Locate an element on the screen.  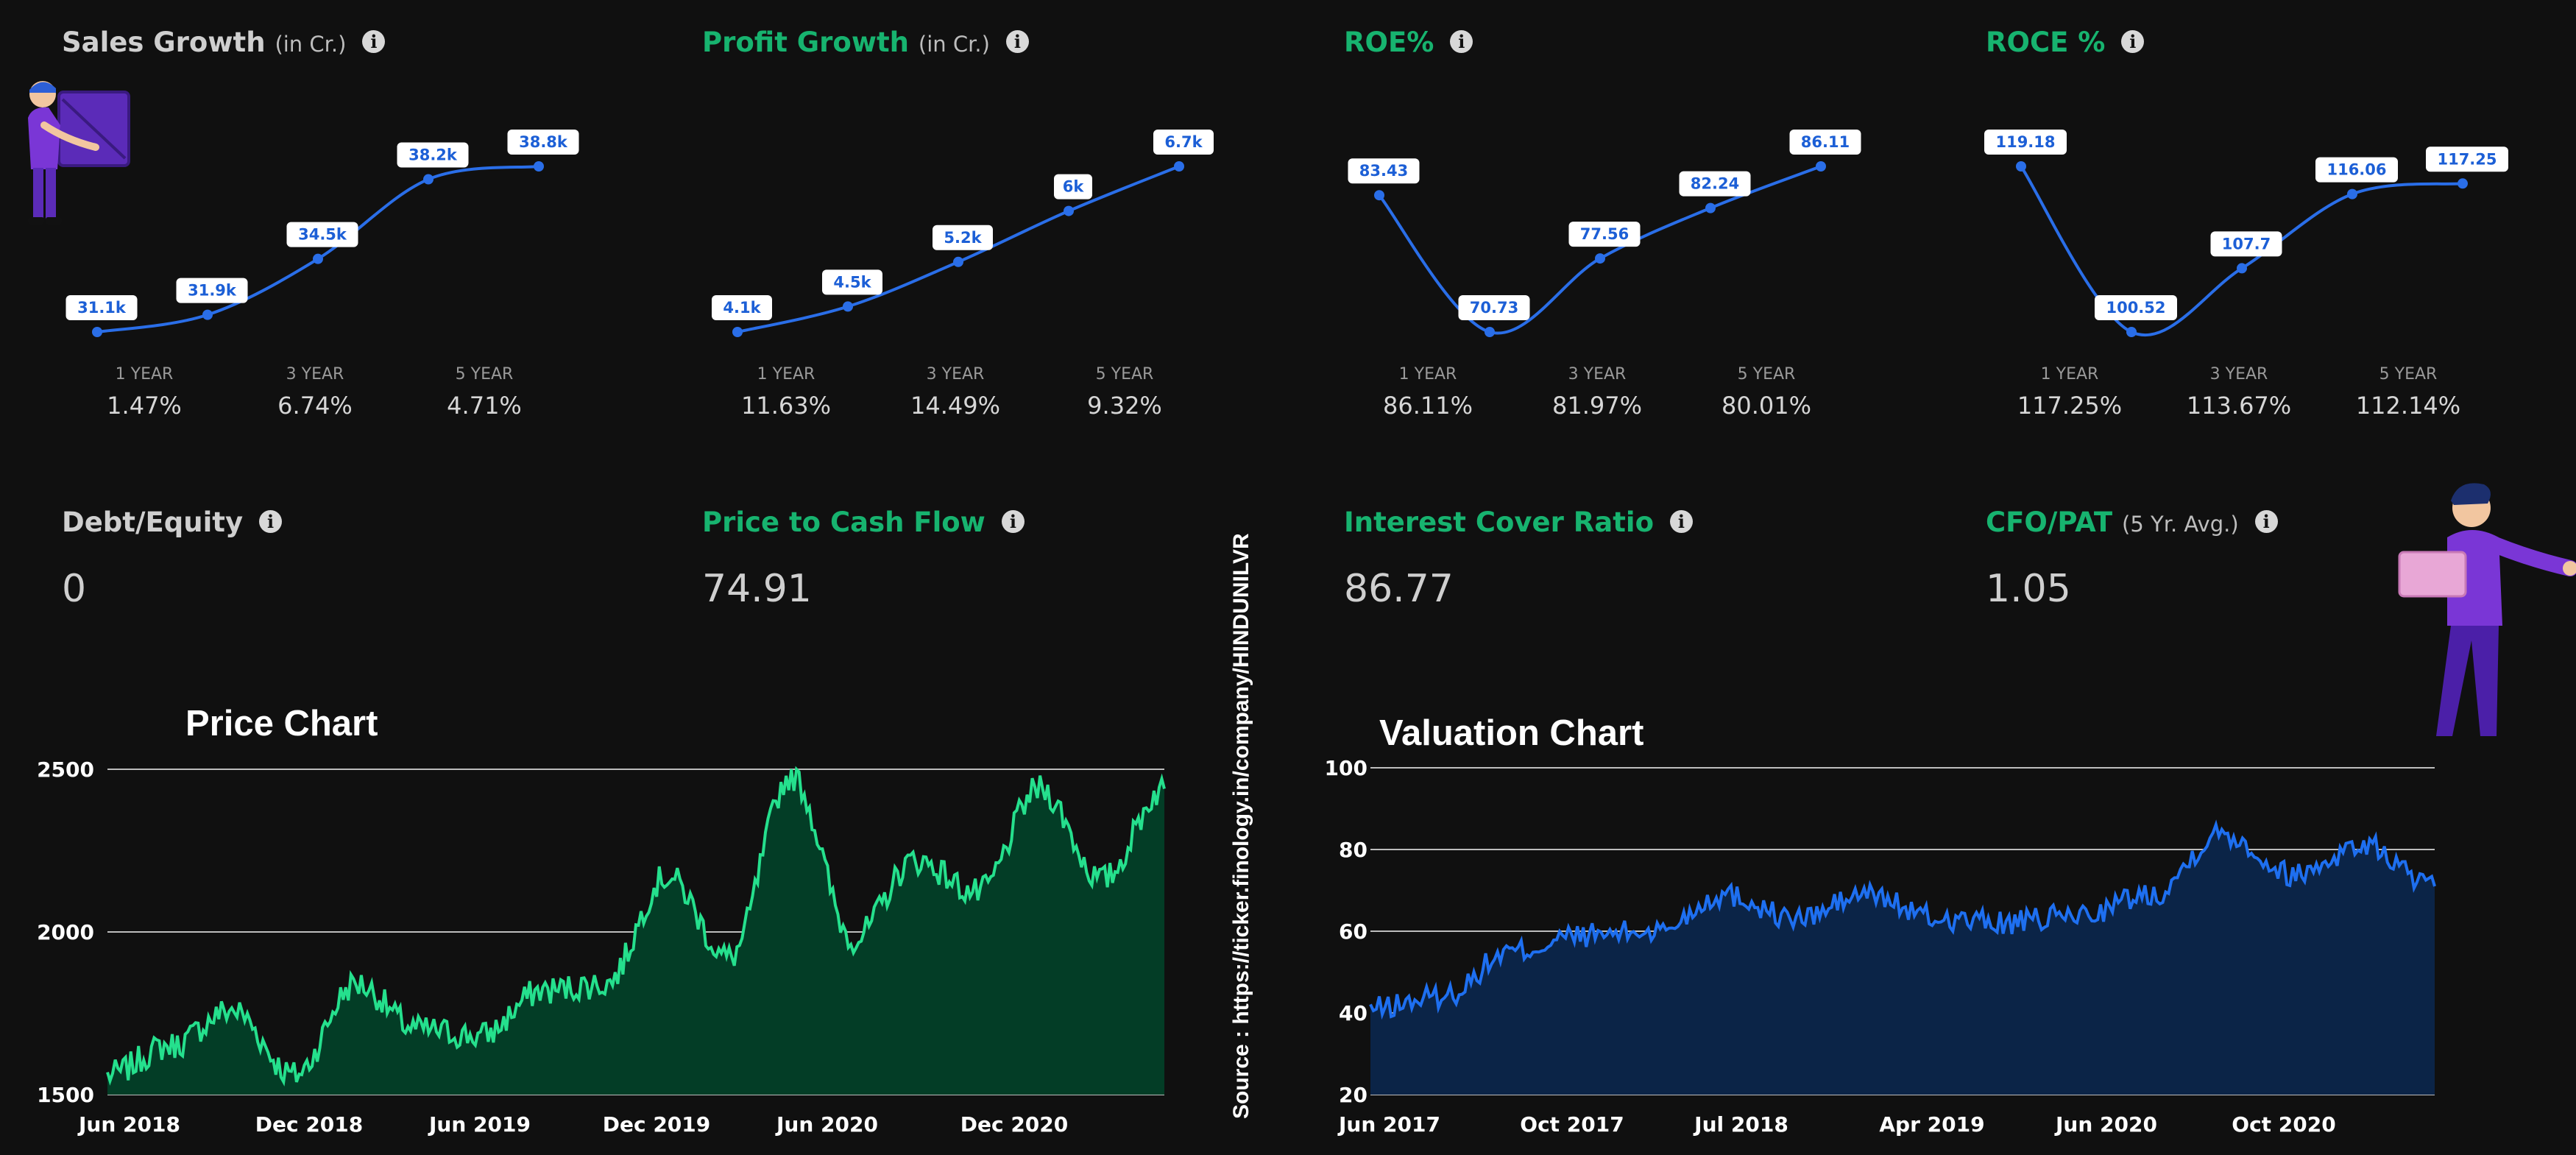
stat-title: CFO/PAT (5 Yr. Avg.) i is located at coordinates (2132, 522).